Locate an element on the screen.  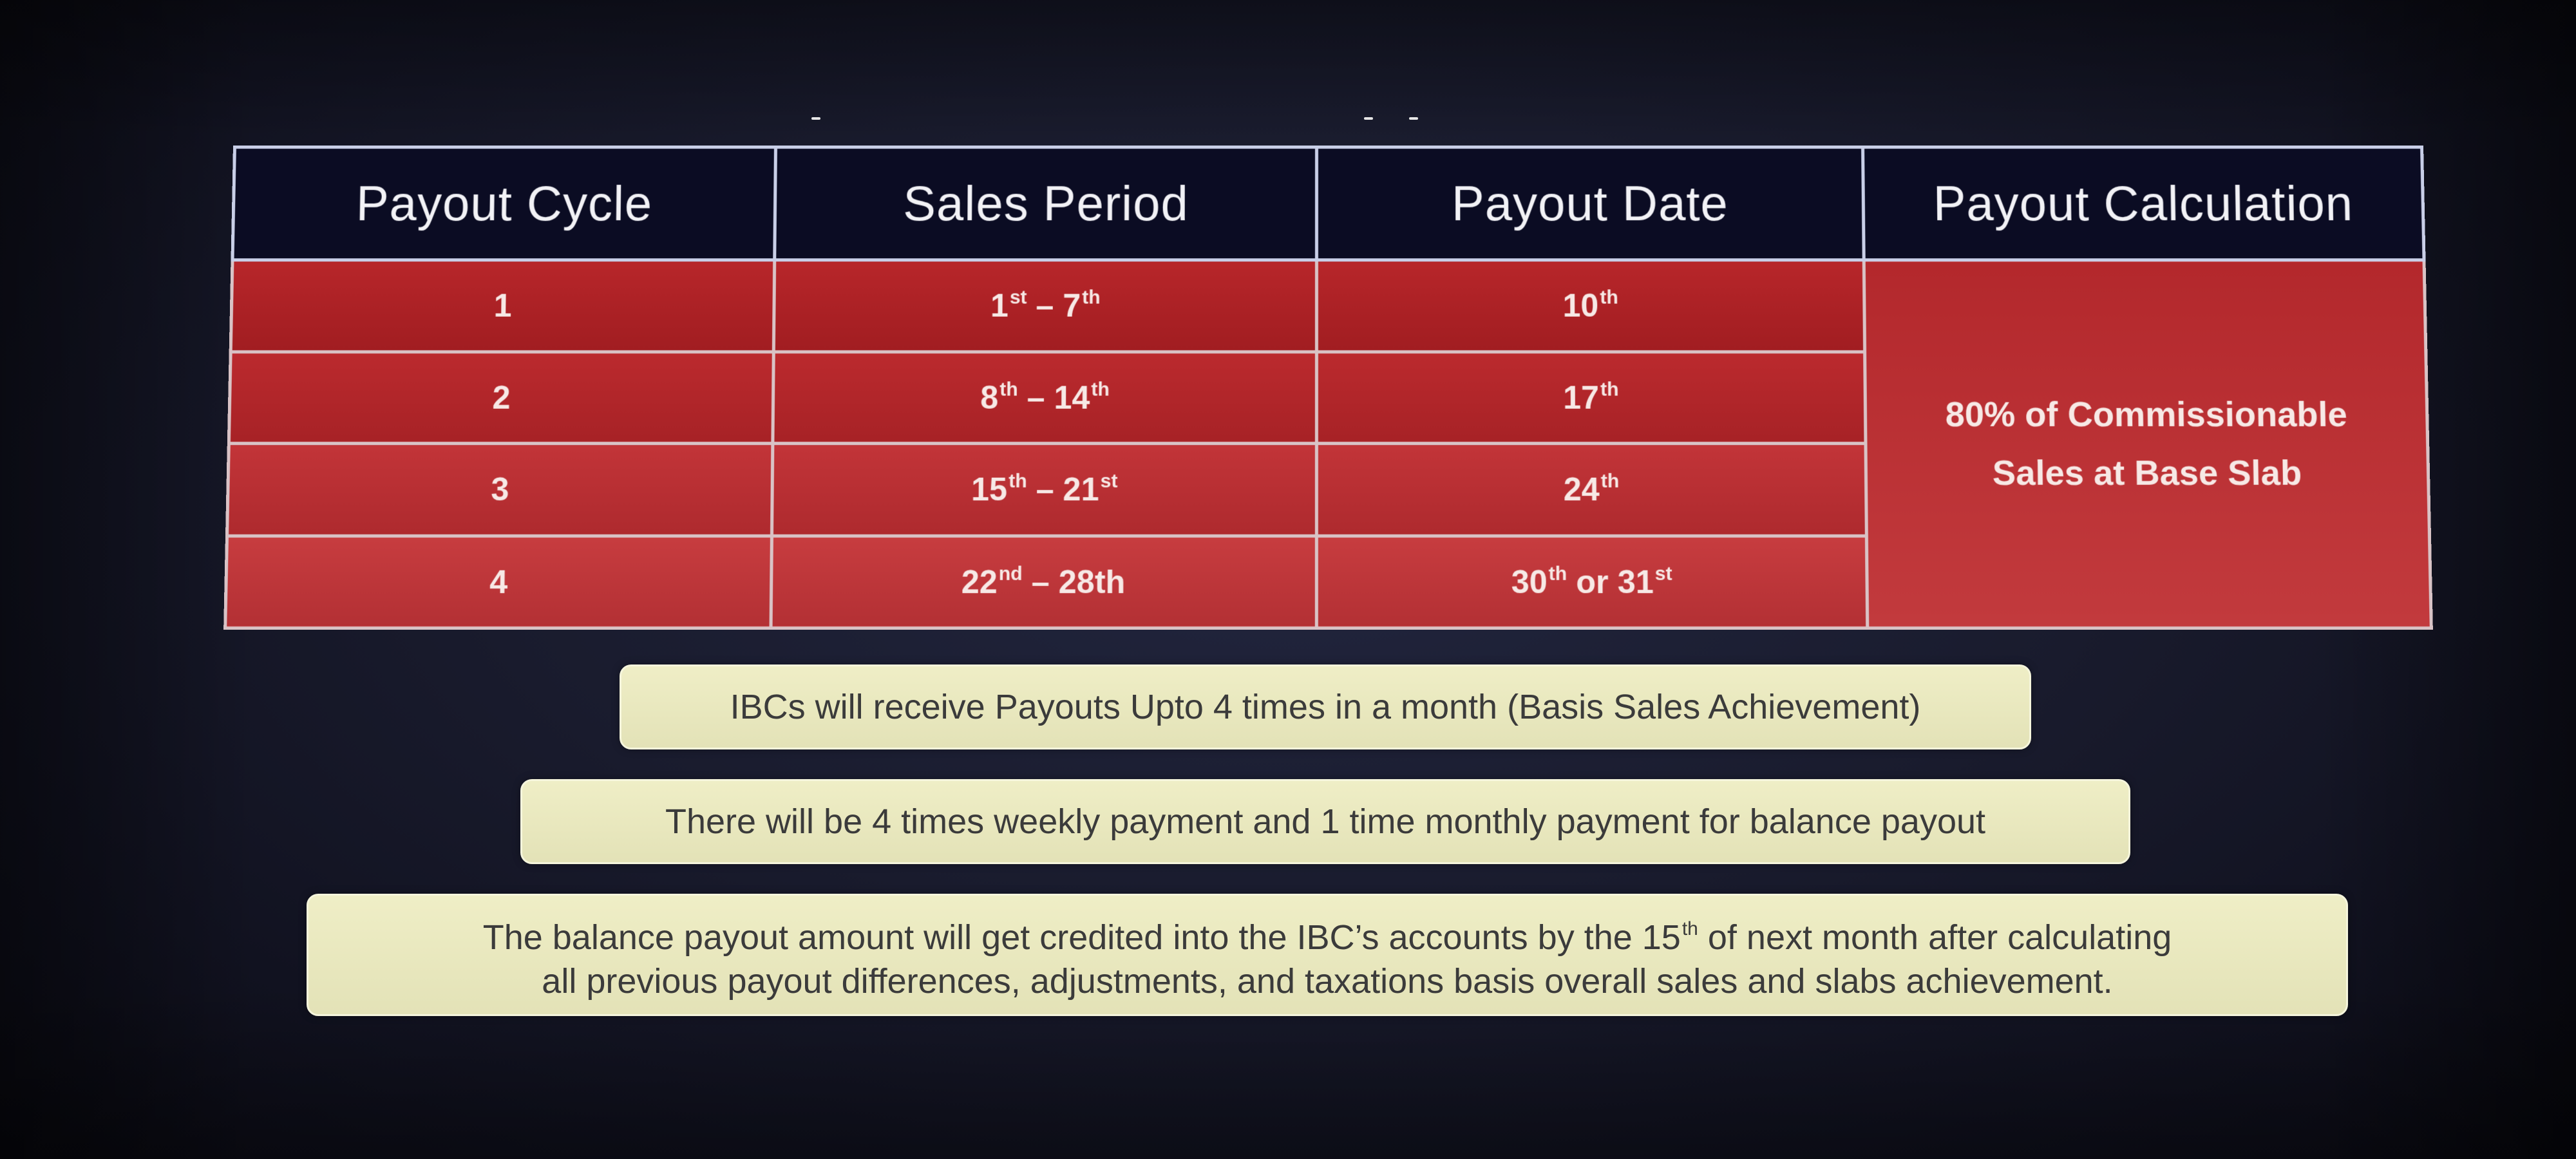
cycle-cell: 4 is located at coordinates (498, 581).